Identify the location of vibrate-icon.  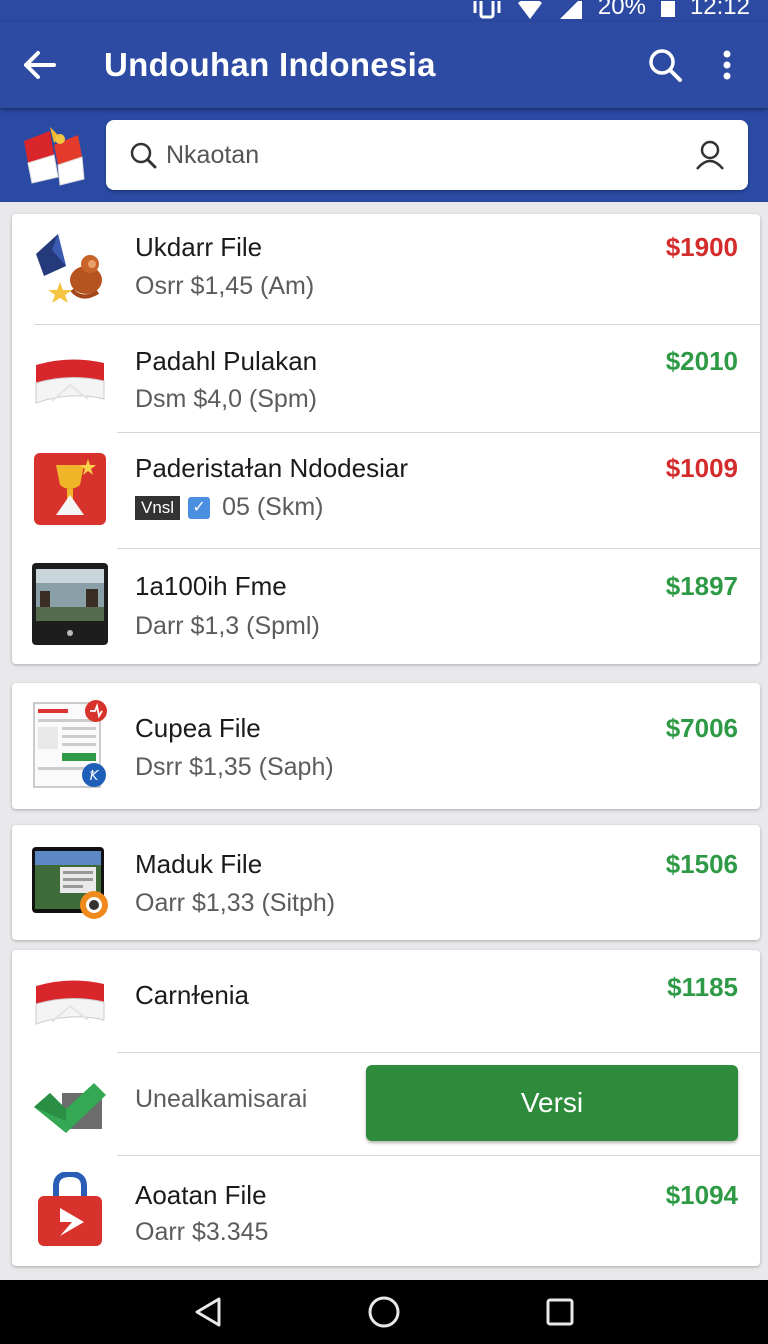
(487, 10).